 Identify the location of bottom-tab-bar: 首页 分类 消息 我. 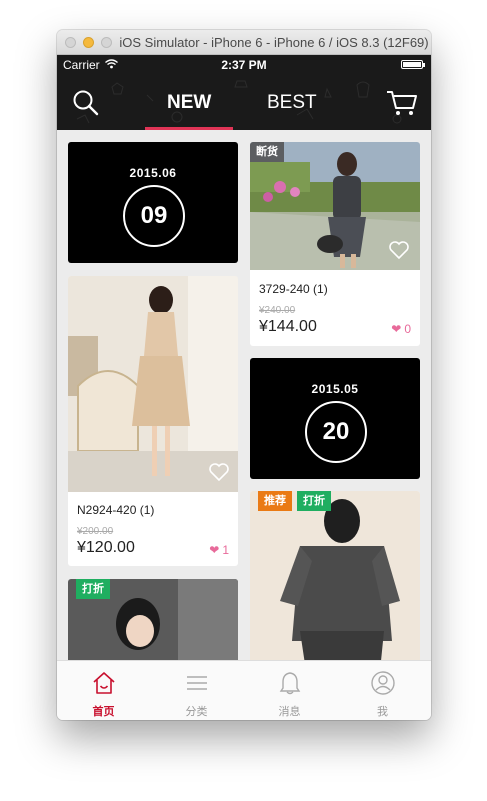
(244, 690).